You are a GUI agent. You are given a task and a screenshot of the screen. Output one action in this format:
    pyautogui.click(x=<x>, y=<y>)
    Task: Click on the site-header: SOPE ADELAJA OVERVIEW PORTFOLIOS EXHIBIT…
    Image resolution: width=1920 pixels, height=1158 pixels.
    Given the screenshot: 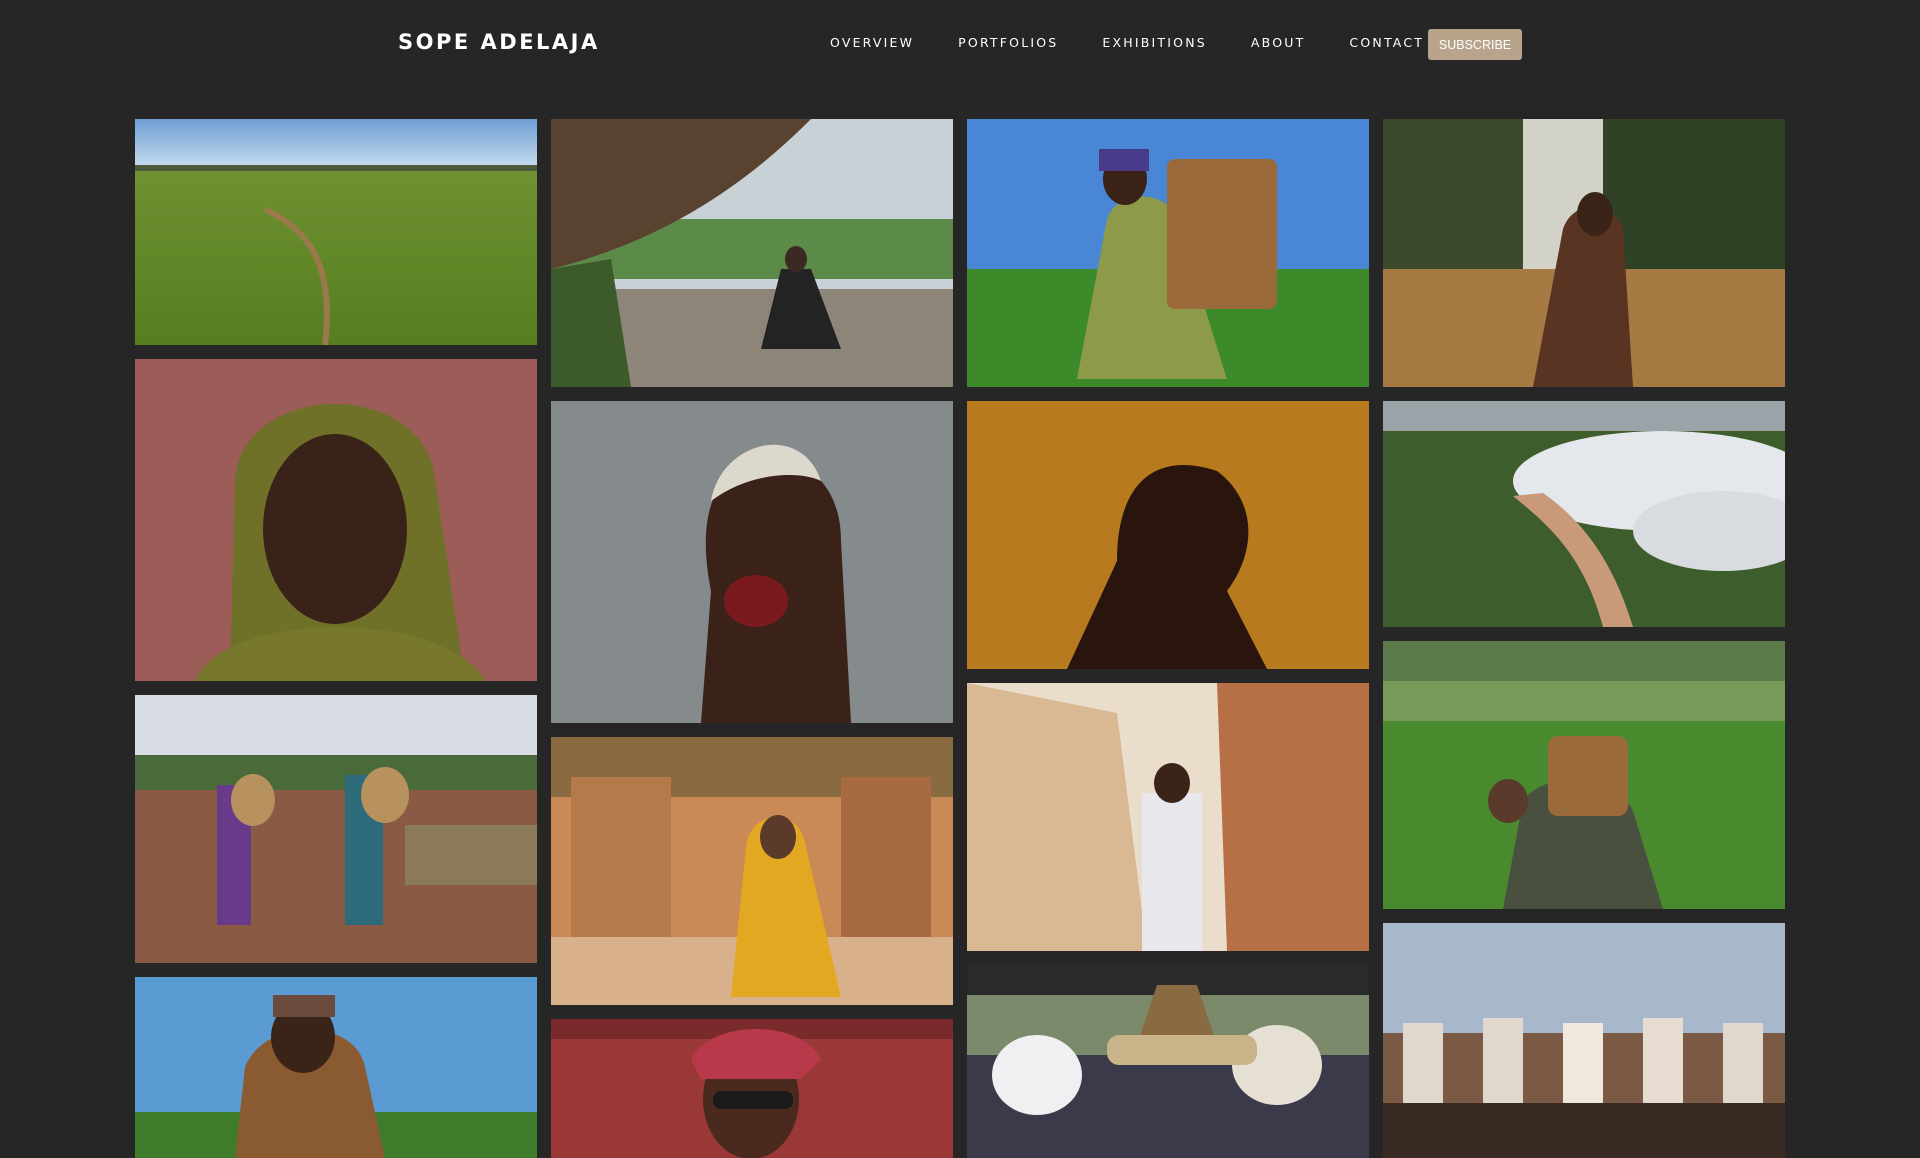 What is the action you would take?
    pyautogui.click(x=960, y=45)
    